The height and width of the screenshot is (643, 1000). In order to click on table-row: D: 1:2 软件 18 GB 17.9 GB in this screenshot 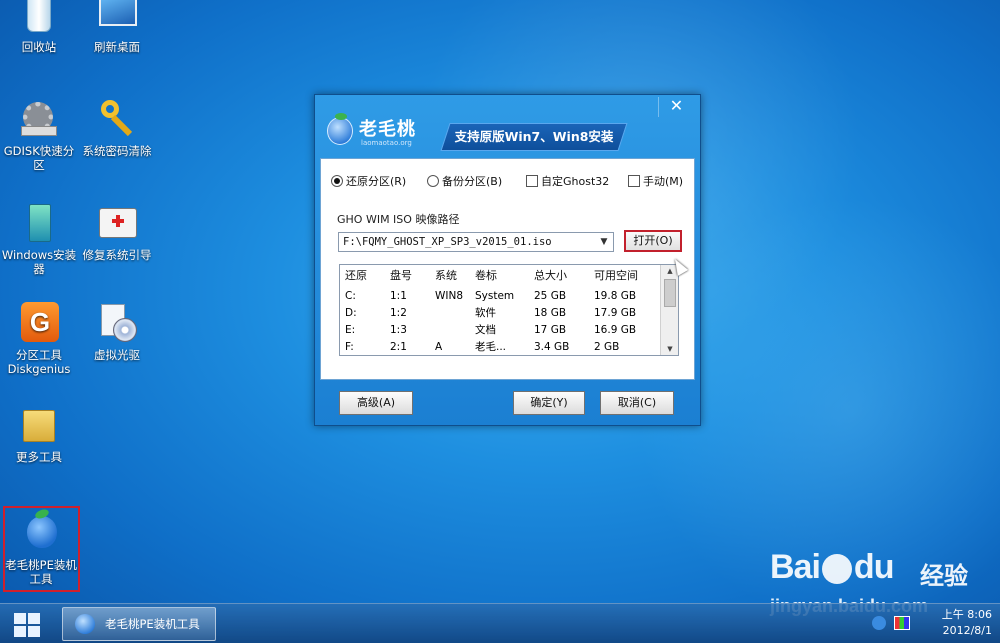, I will do `click(501, 313)`.